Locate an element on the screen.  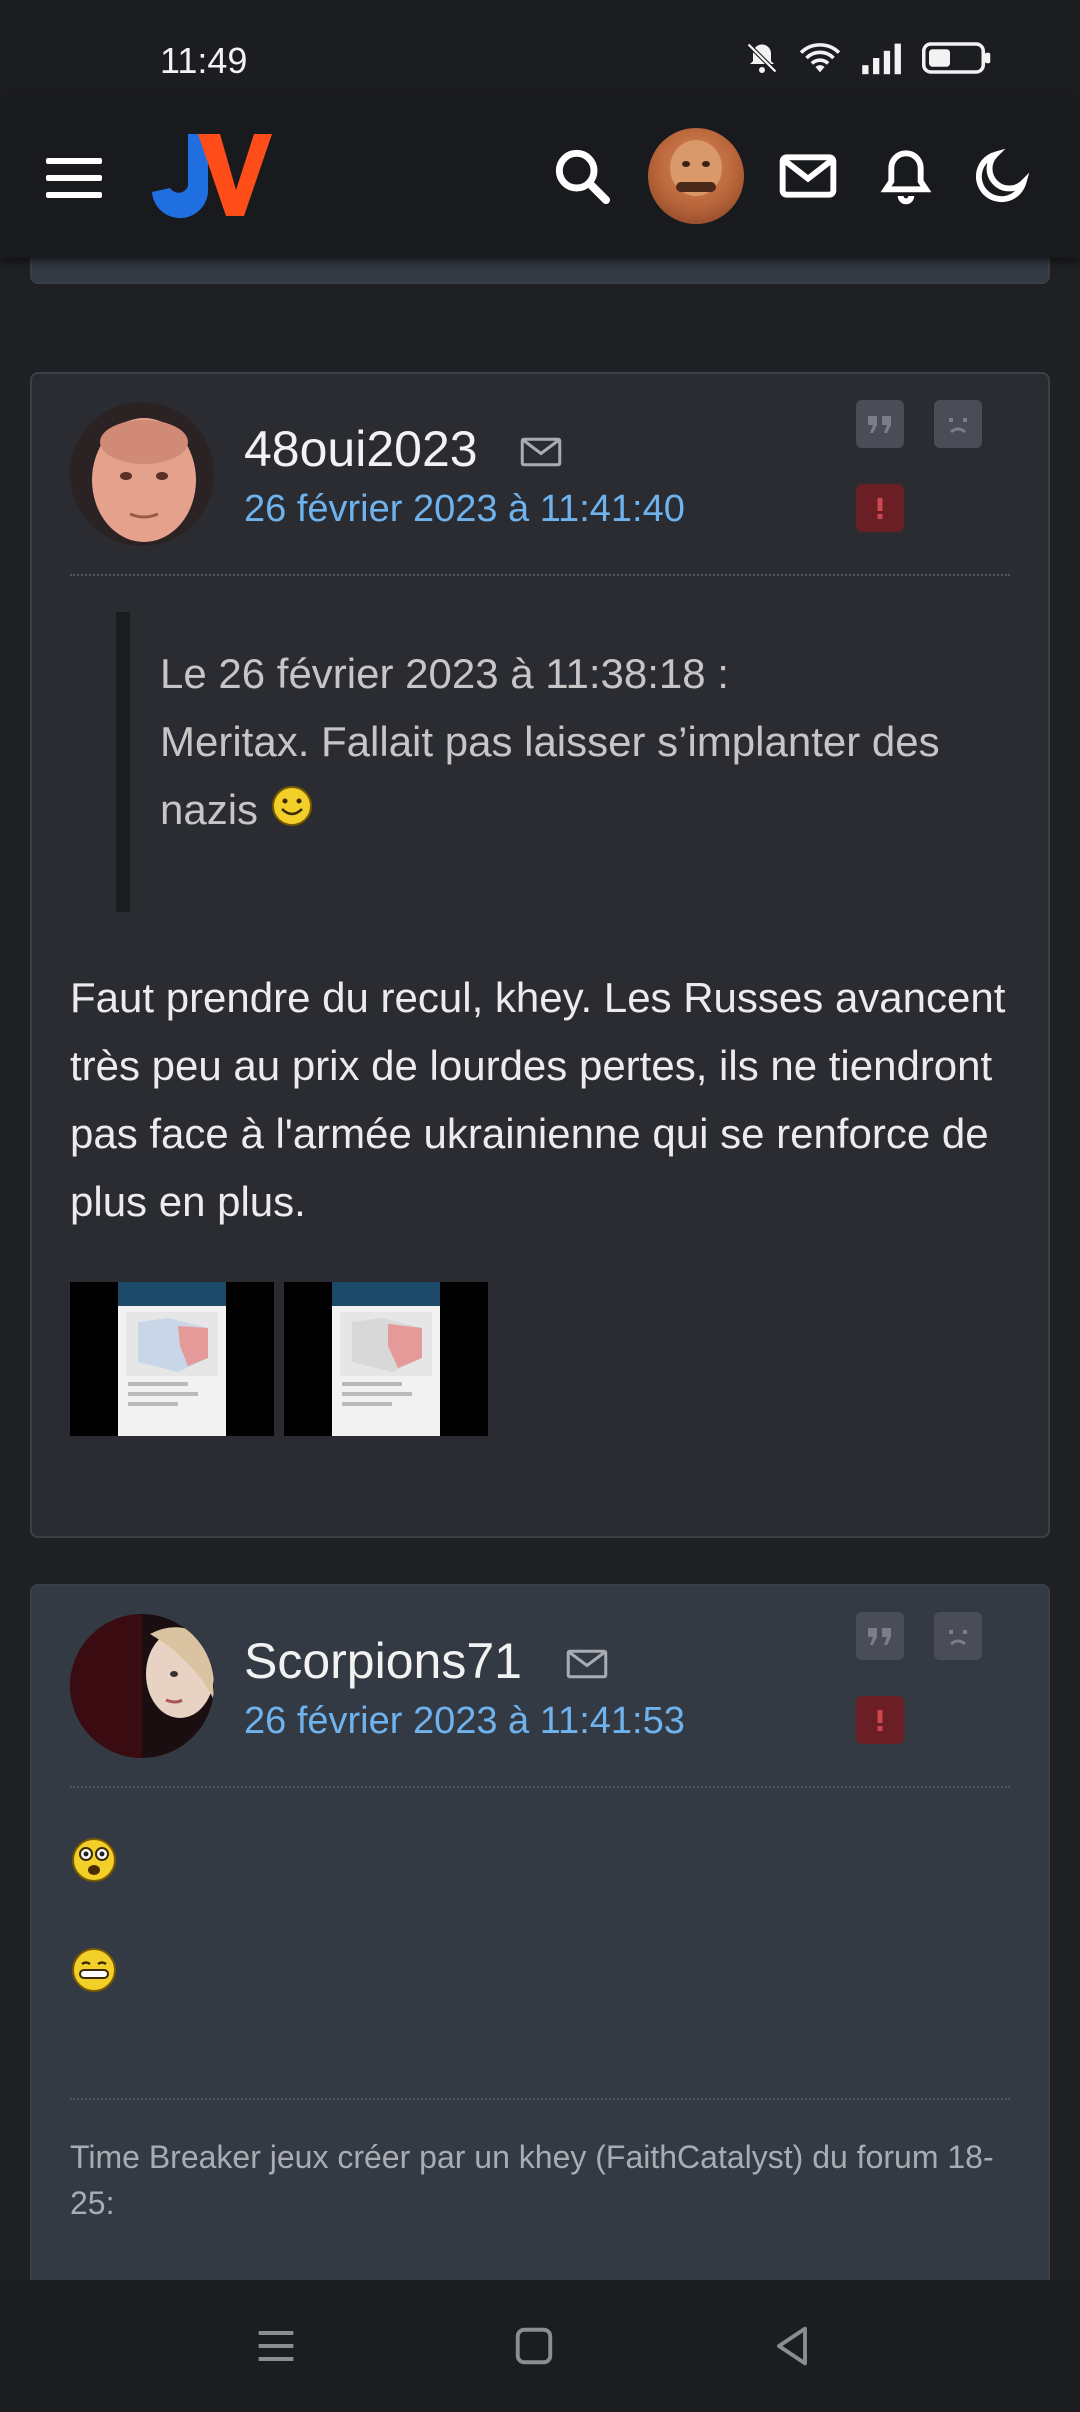
smiley-icon is located at coordinates (291, 806).